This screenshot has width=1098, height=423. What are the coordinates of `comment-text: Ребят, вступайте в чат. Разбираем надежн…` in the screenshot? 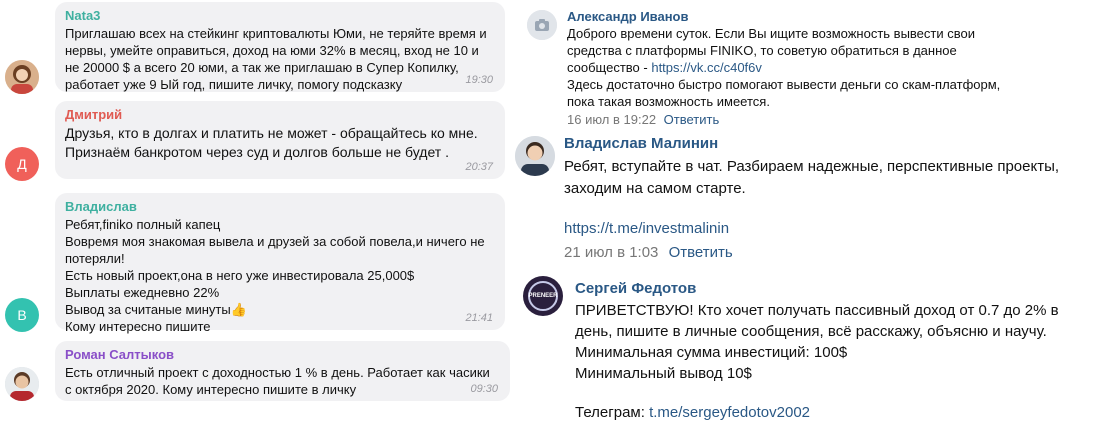 It's located at (812, 177).